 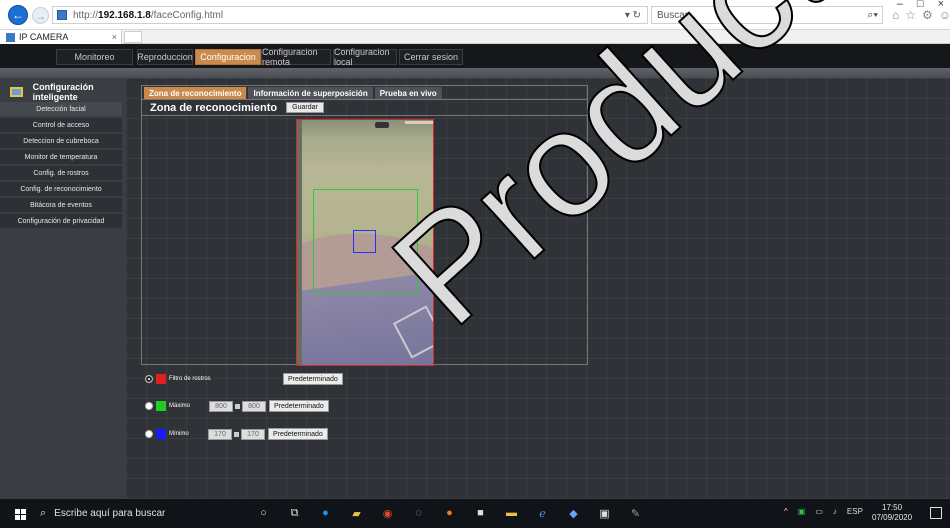 What do you see at coordinates (900, 5) in the screenshot?
I see `minimize-icon: –` at bounding box center [900, 5].